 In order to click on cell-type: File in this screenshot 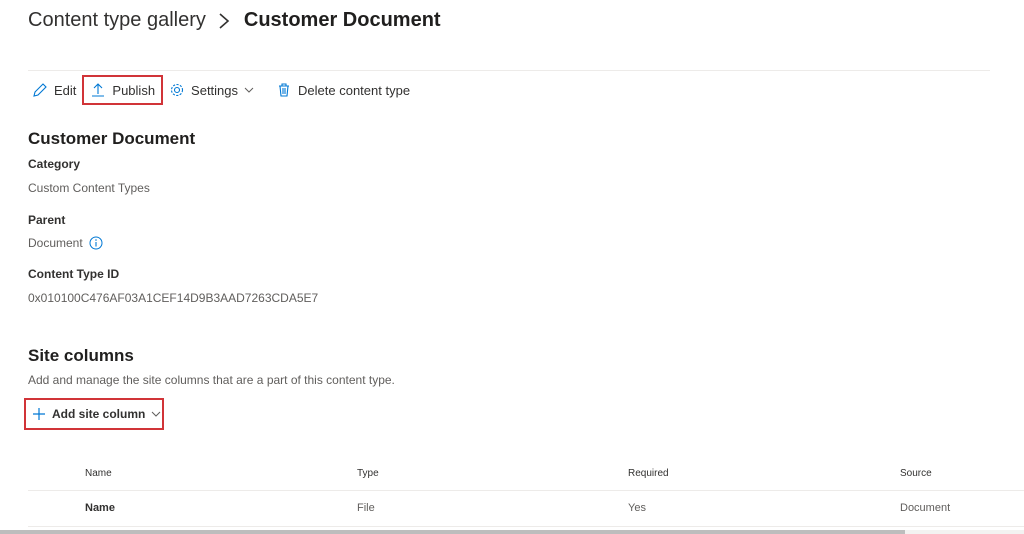, I will do `click(366, 508)`.